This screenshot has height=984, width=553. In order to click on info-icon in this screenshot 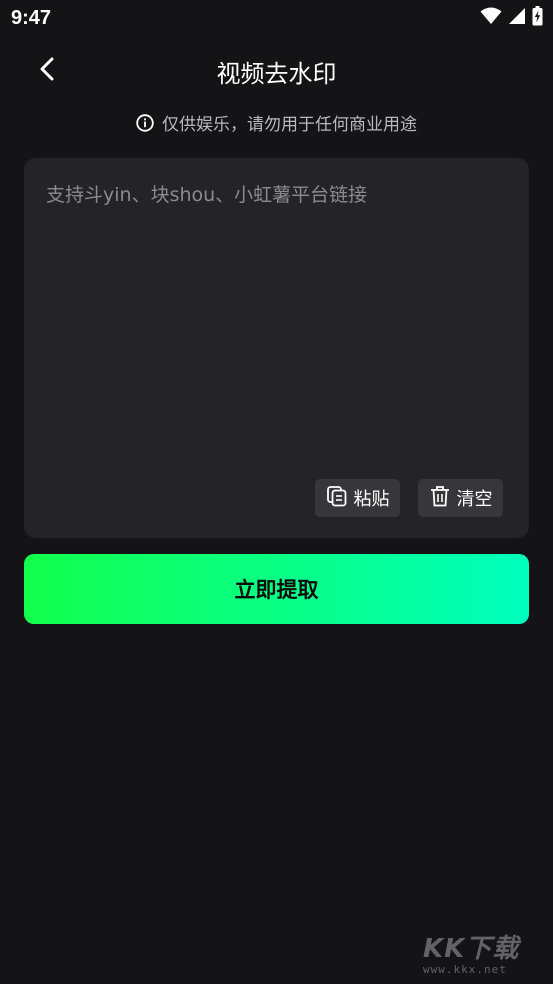, I will do `click(145, 122)`.